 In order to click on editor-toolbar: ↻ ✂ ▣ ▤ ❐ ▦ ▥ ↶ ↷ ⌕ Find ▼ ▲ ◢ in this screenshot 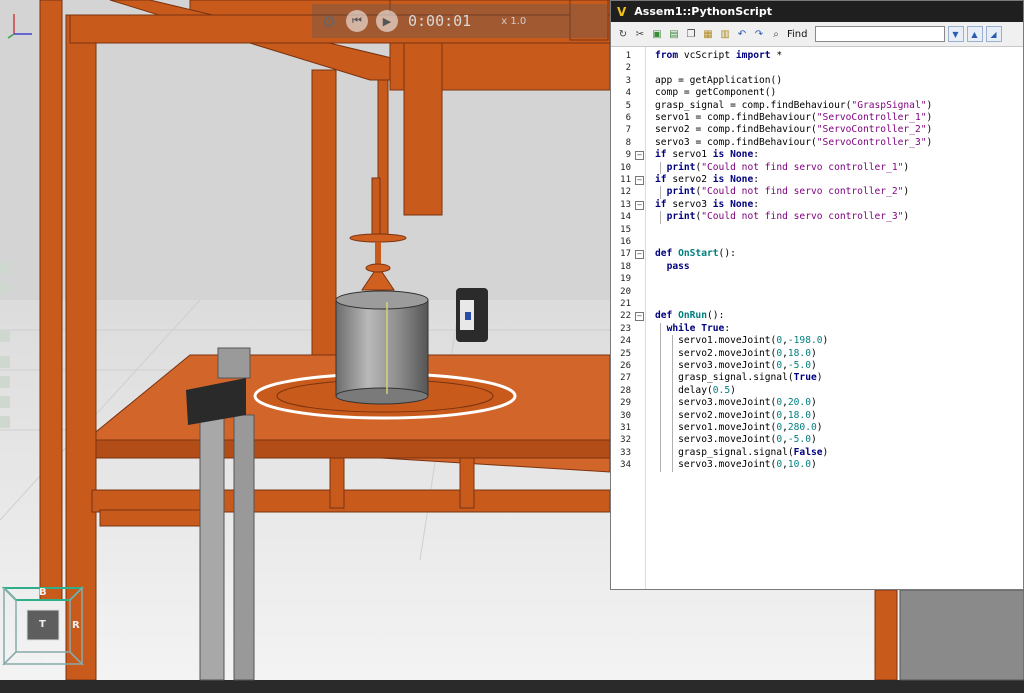, I will do `click(817, 34)`.